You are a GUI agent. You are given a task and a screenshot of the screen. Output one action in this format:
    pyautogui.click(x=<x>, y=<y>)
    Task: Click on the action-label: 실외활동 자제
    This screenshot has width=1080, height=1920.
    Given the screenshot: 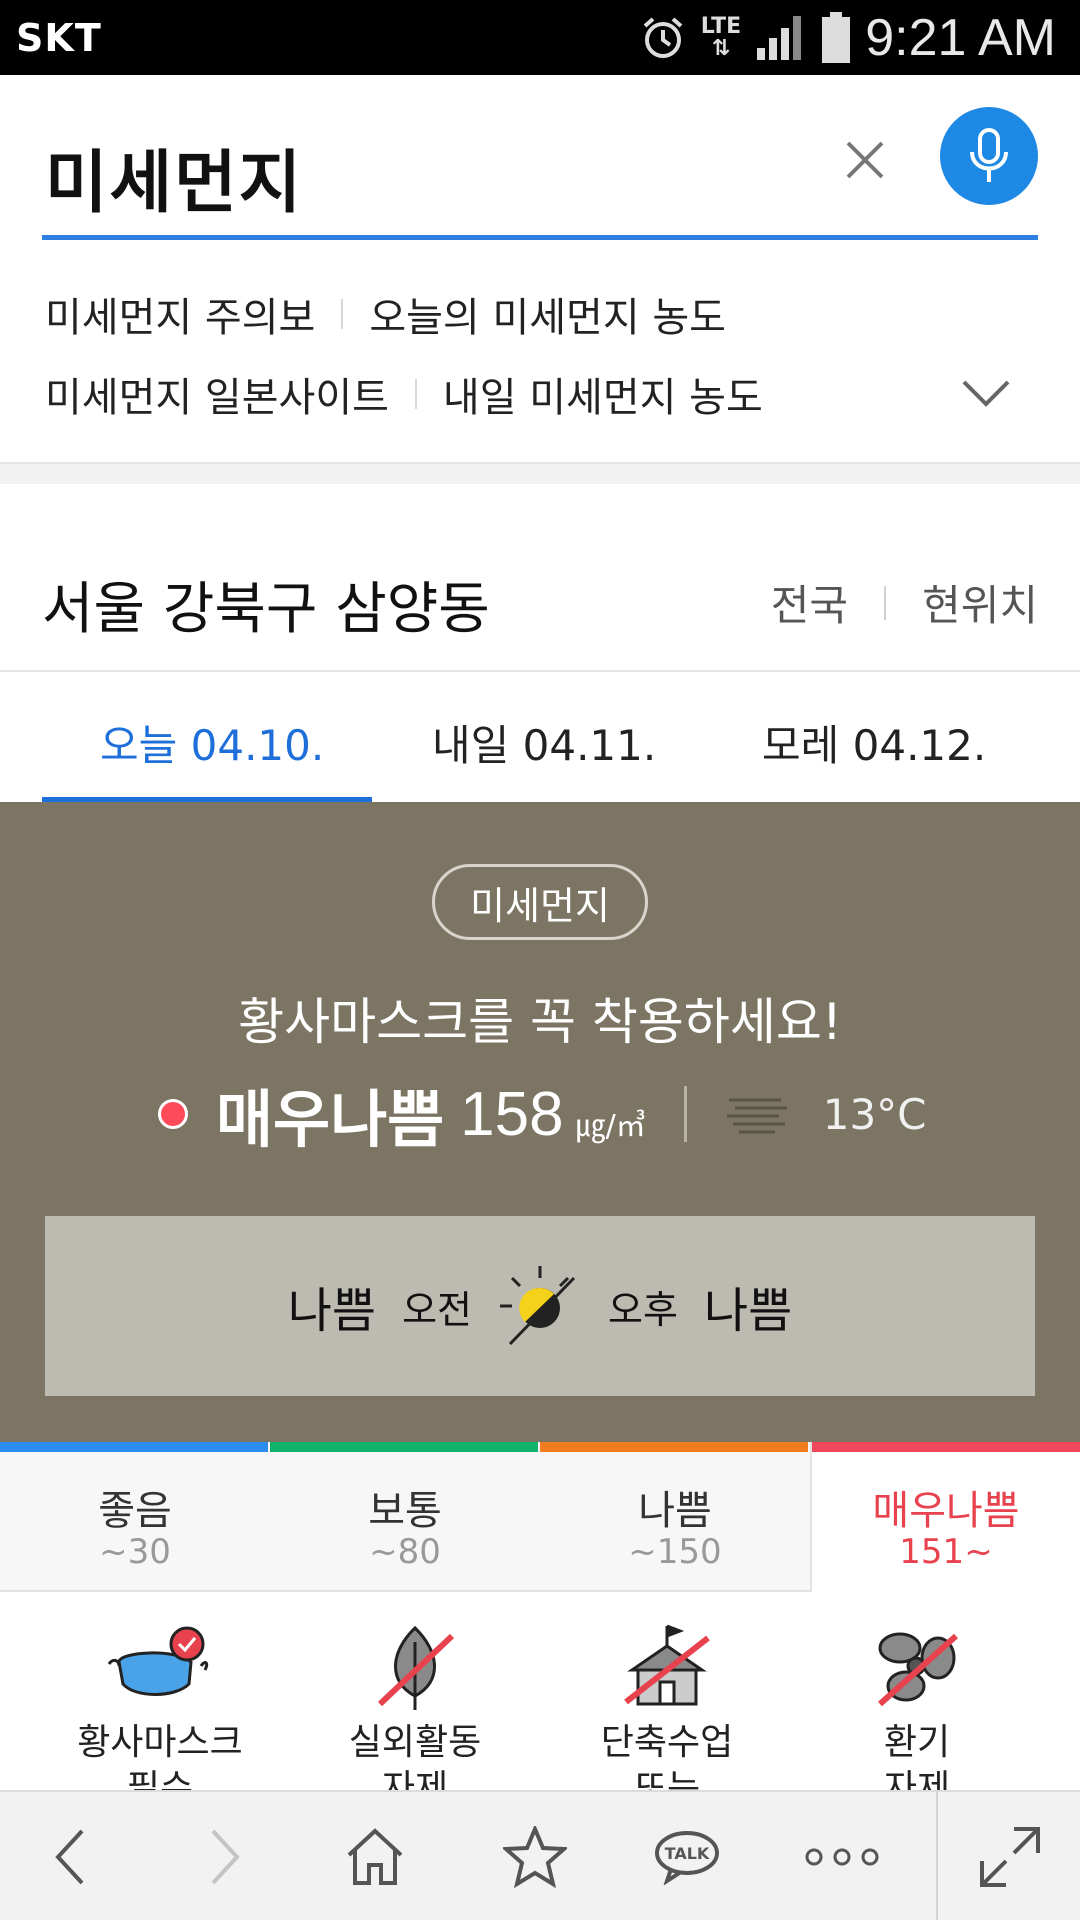 What is the action you would take?
    pyautogui.click(x=415, y=1756)
    